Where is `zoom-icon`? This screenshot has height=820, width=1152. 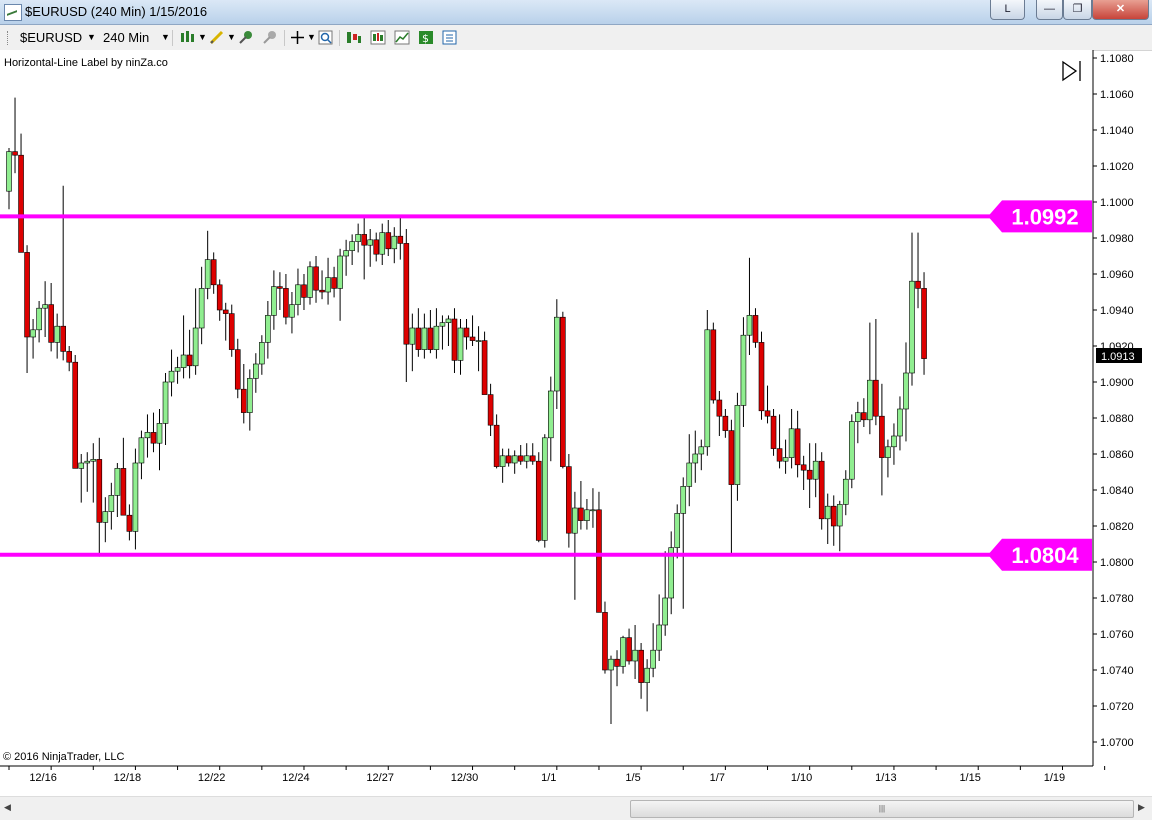
zoom-icon is located at coordinates (325, 37).